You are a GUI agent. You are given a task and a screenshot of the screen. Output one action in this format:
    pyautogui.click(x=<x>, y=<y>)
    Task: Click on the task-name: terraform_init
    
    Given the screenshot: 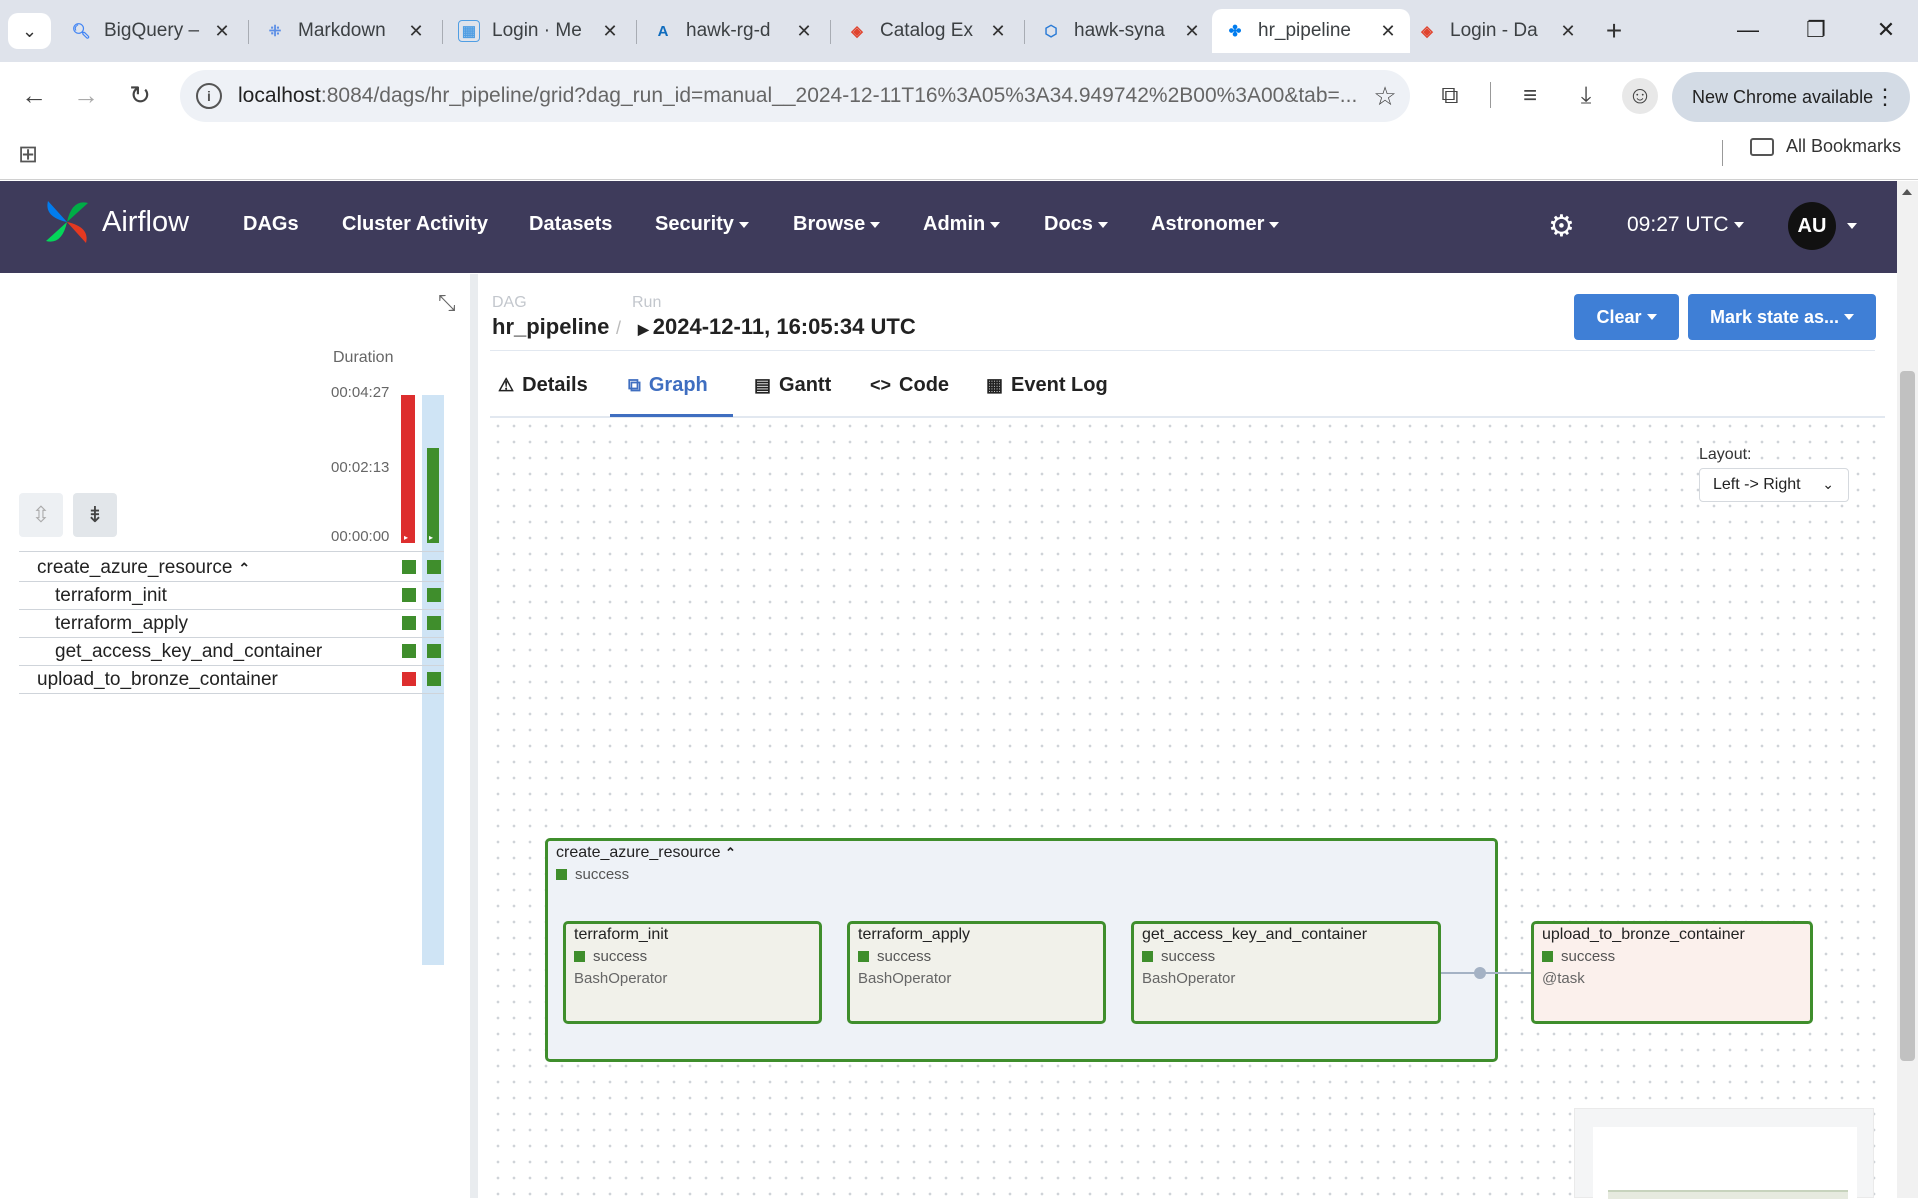 What is the action you would take?
    pyautogui.click(x=111, y=595)
    